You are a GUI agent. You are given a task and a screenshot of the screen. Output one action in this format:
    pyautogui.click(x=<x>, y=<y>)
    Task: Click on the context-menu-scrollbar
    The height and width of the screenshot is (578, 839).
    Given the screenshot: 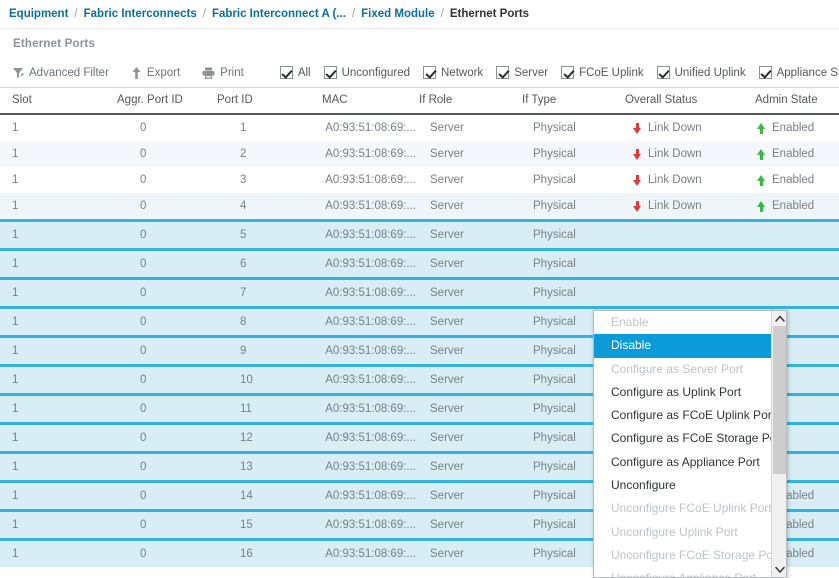 What is the action you would take?
    pyautogui.click(x=778, y=444)
    